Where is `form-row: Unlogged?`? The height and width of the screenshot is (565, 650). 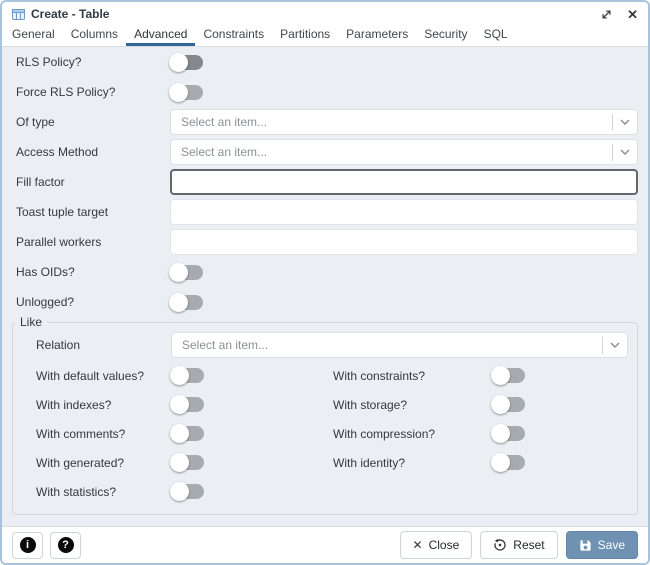
form-row: Unlogged? is located at coordinates (327, 302).